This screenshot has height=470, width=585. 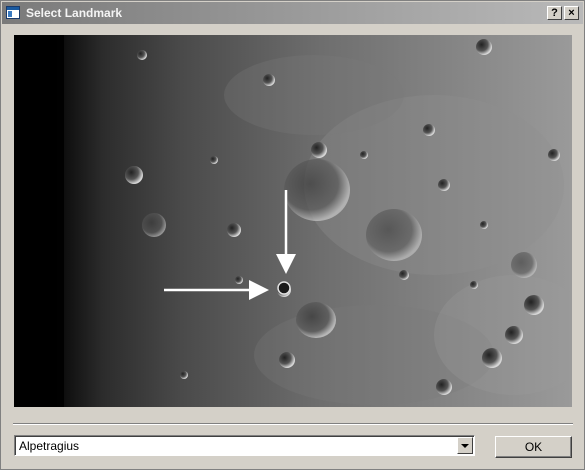 What do you see at coordinates (244, 445) in the screenshot?
I see `landmark-dropdown: Alpetragius` at bounding box center [244, 445].